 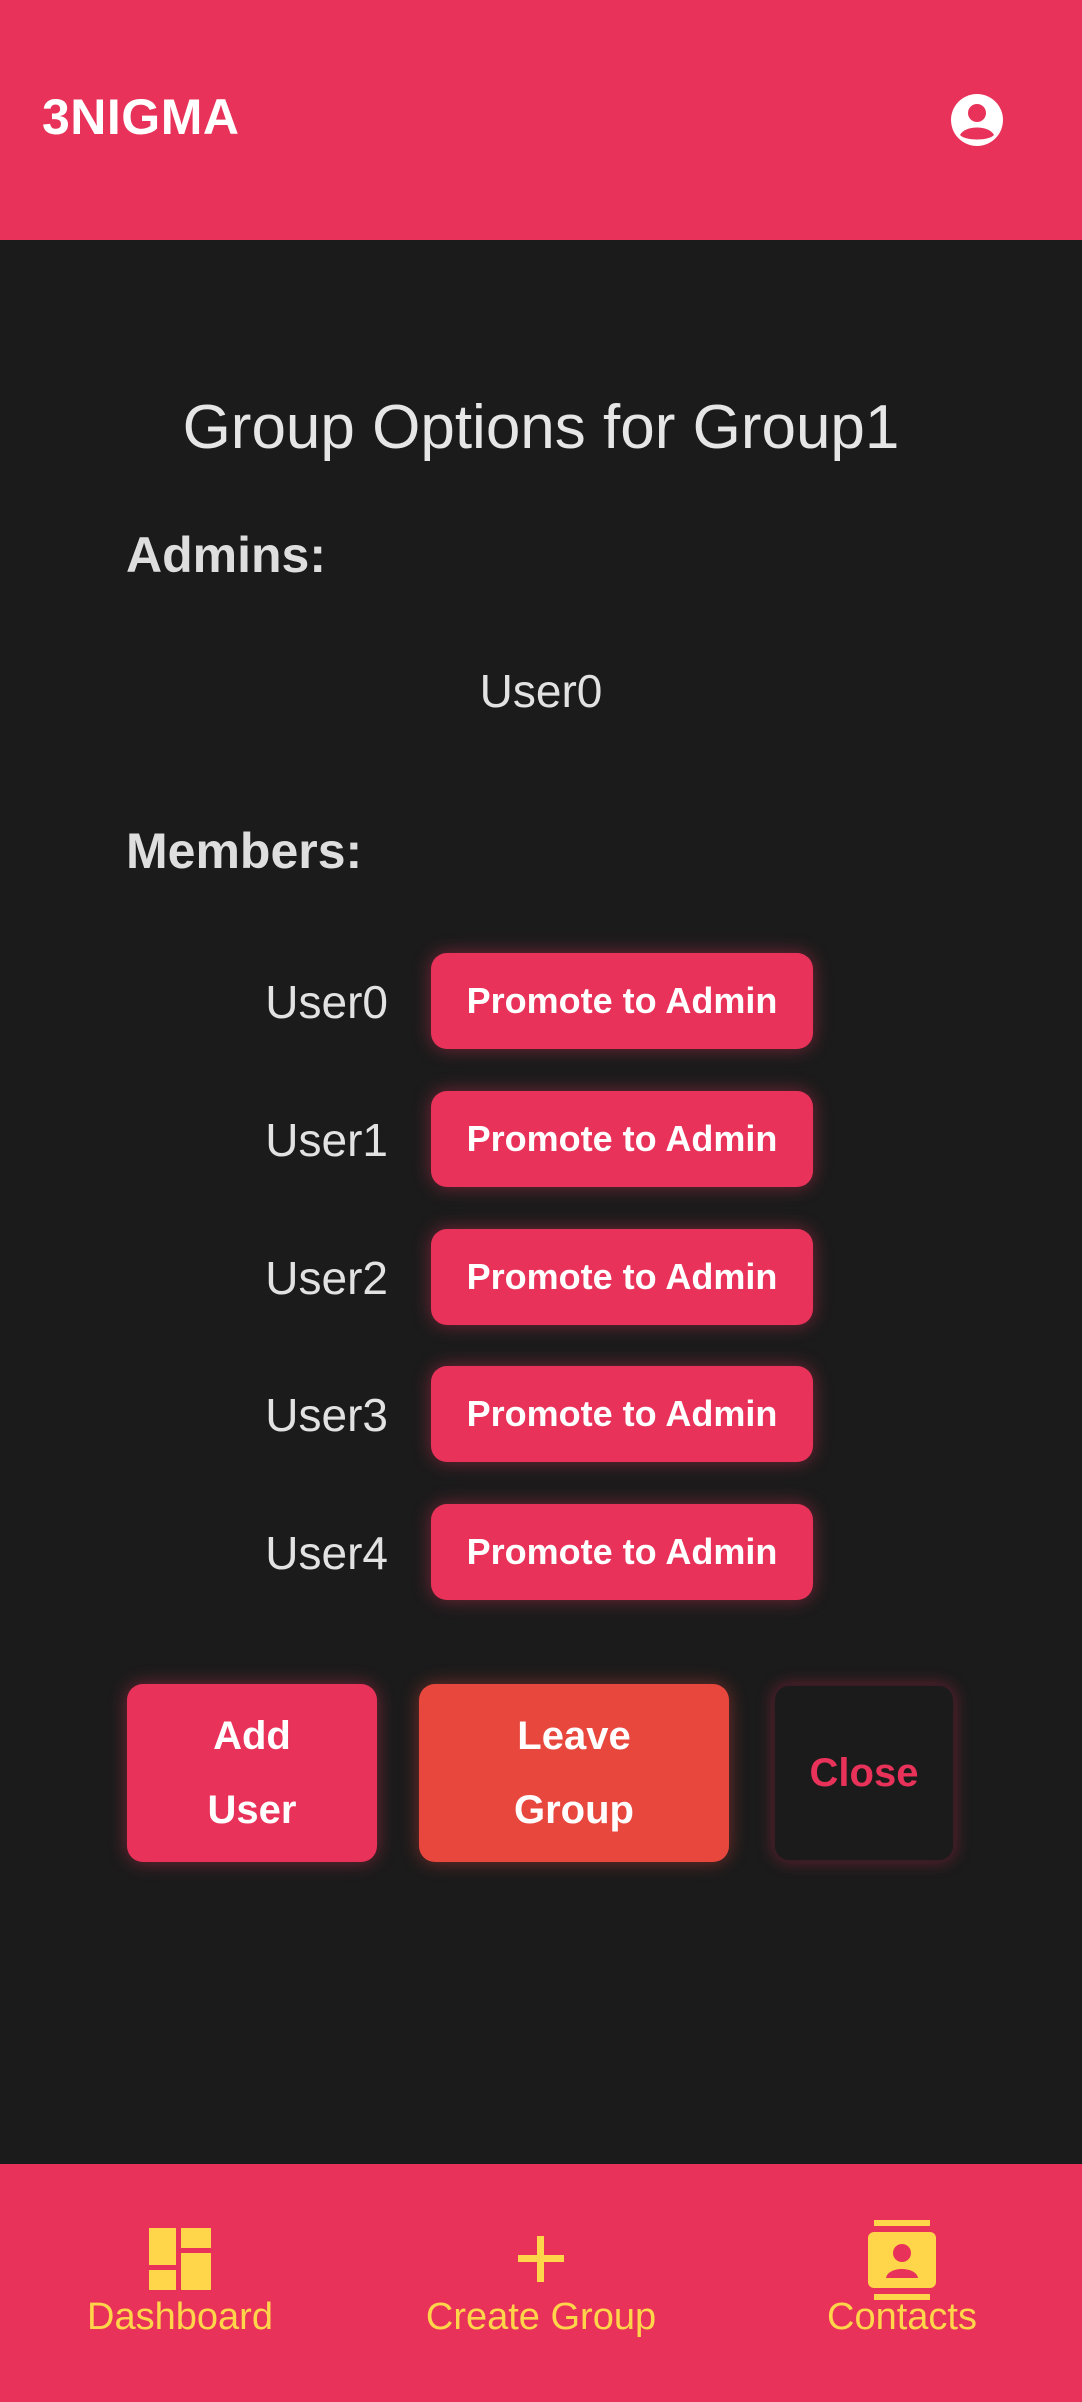 What do you see at coordinates (252, 1736) in the screenshot?
I see `add-user-label-line-1: Add` at bounding box center [252, 1736].